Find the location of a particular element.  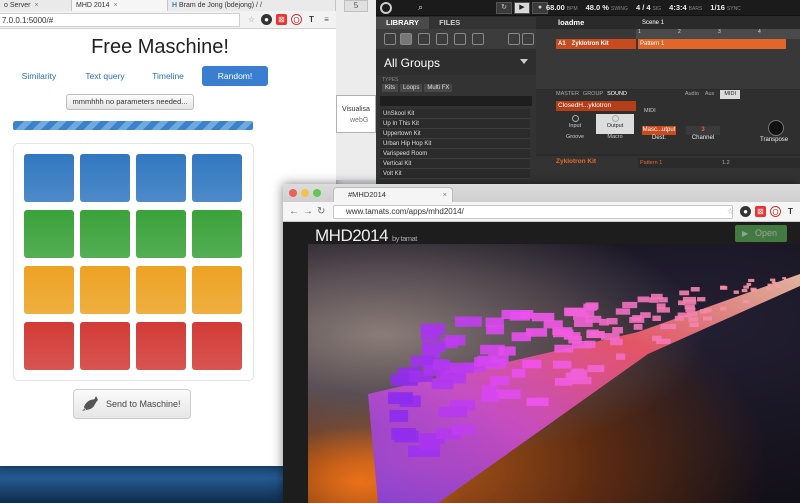

param-channel: 3 Channel is located at coordinates (703, 133).